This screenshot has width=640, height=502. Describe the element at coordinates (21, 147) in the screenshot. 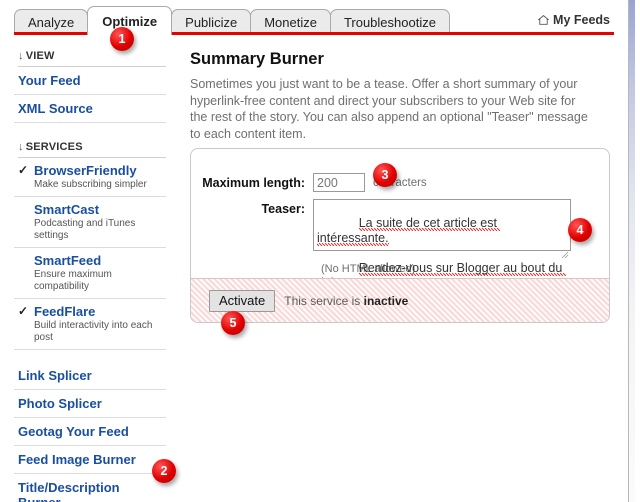

I see `services-section-arrow: ↓` at that location.